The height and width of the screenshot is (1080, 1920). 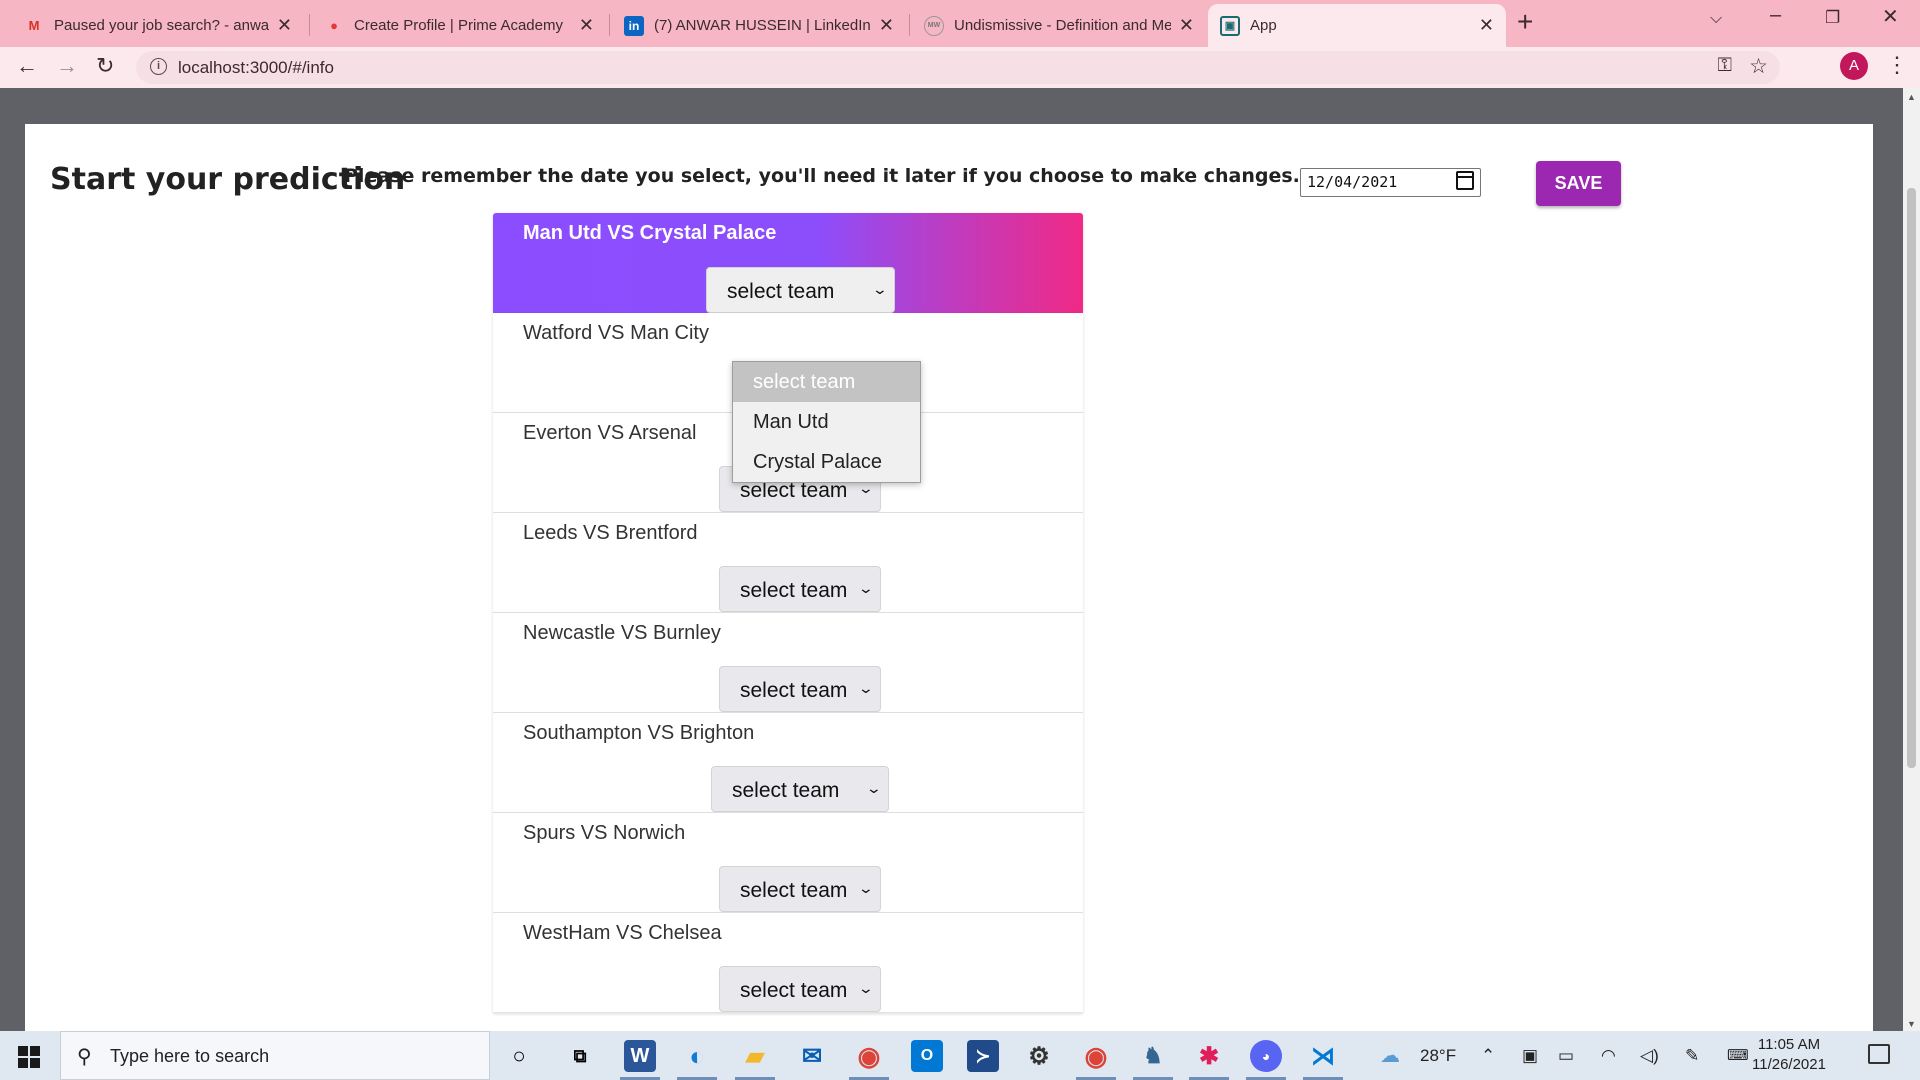 What do you see at coordinates (869, 1060) in the screenshot?
I see `chrome-icon: ◉` at bounding box center [869, 1060].